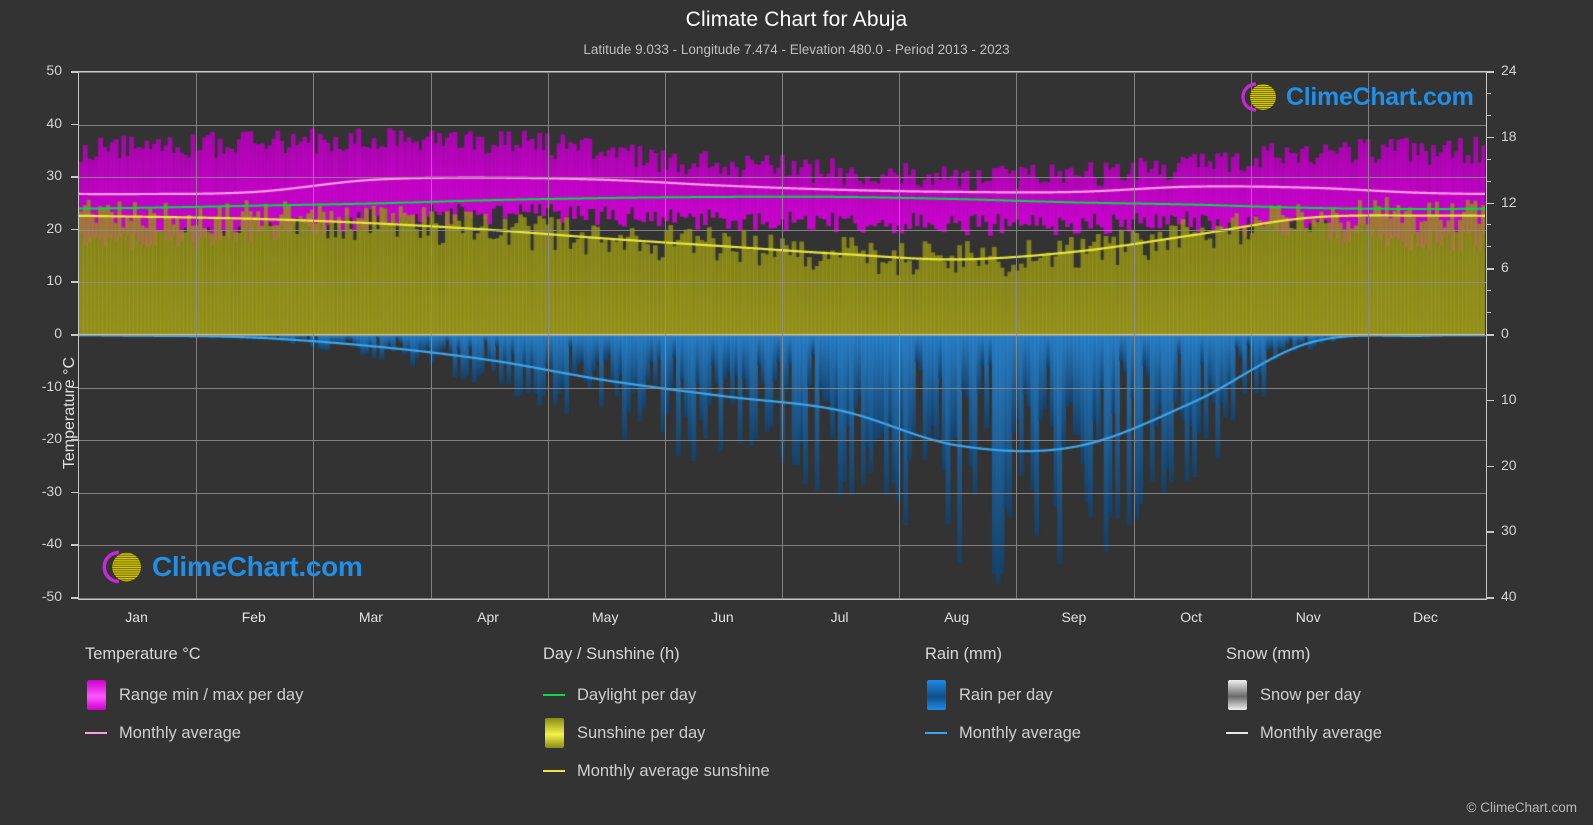 The width and height of the screenshot is (1593, 825). Describe the element at coordinates (611, 654) in the screenshot. I see `legend-group-title: Day / Sunshine (h)` at that location.